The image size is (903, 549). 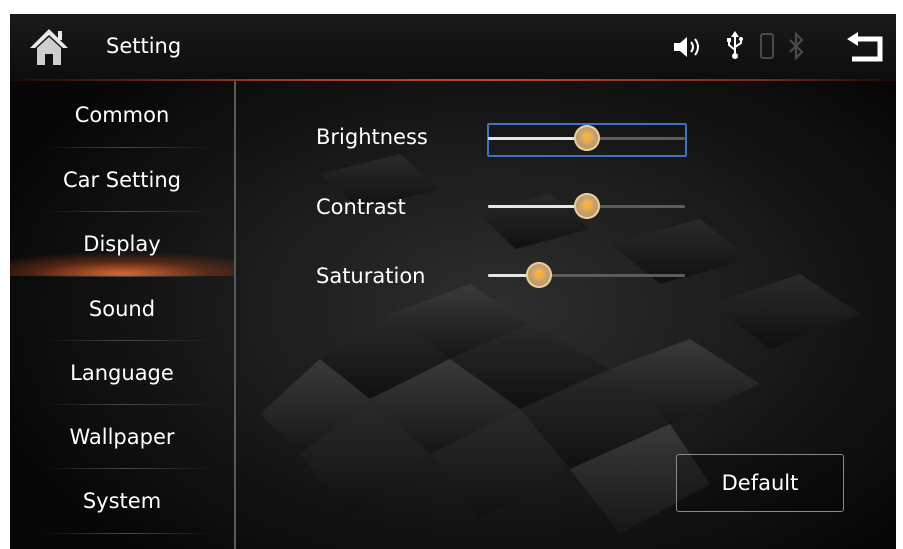 I want to click on saturation-label: Saturation, so click(x=371, y=276).